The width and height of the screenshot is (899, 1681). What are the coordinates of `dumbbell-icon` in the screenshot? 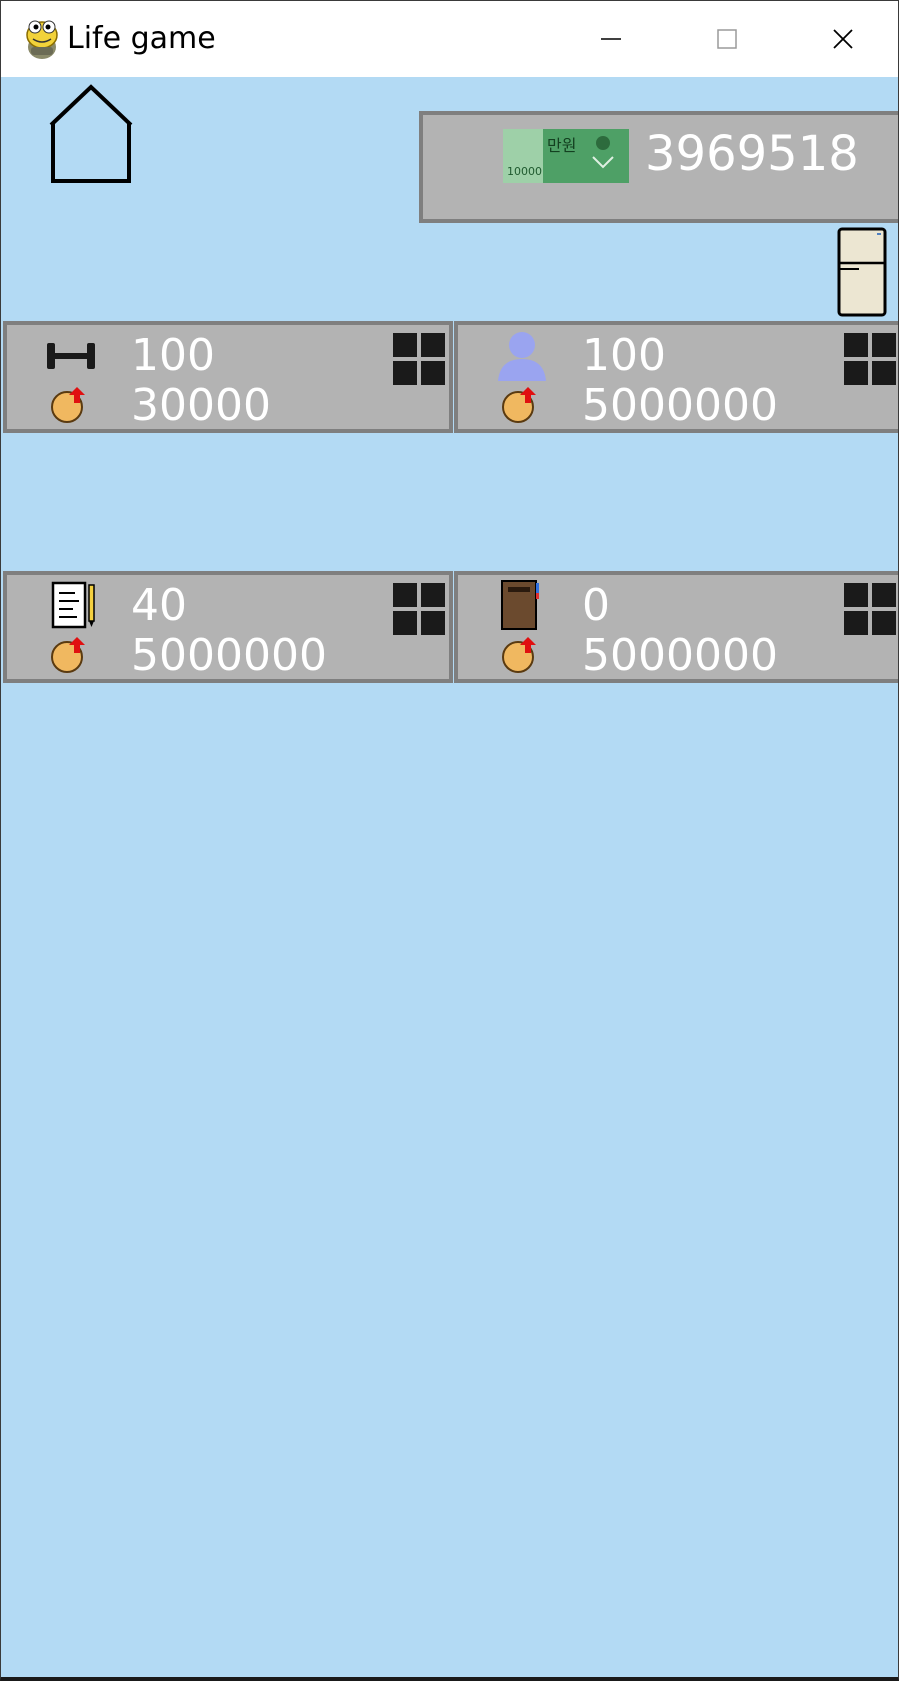 It's located at (71, 356).